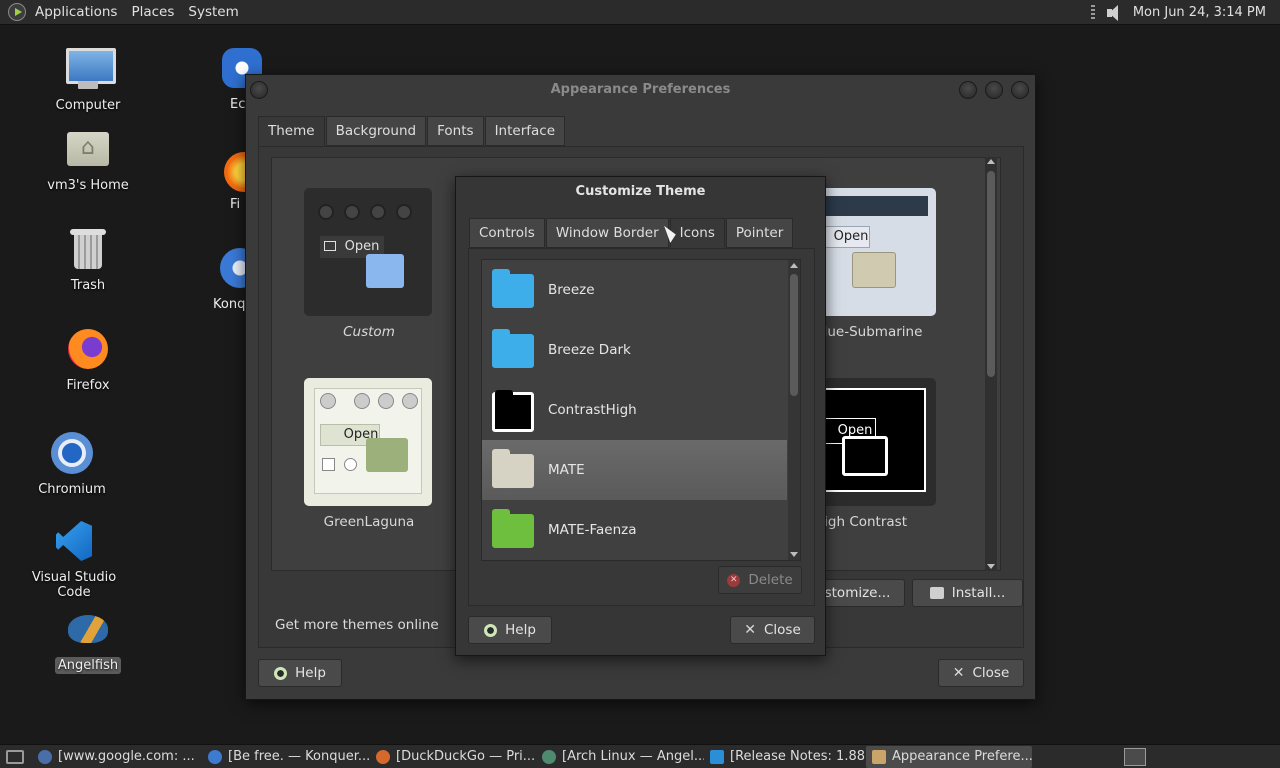 The image size is (1280, 768). I want to click on maximize-button, so click(994, 90).